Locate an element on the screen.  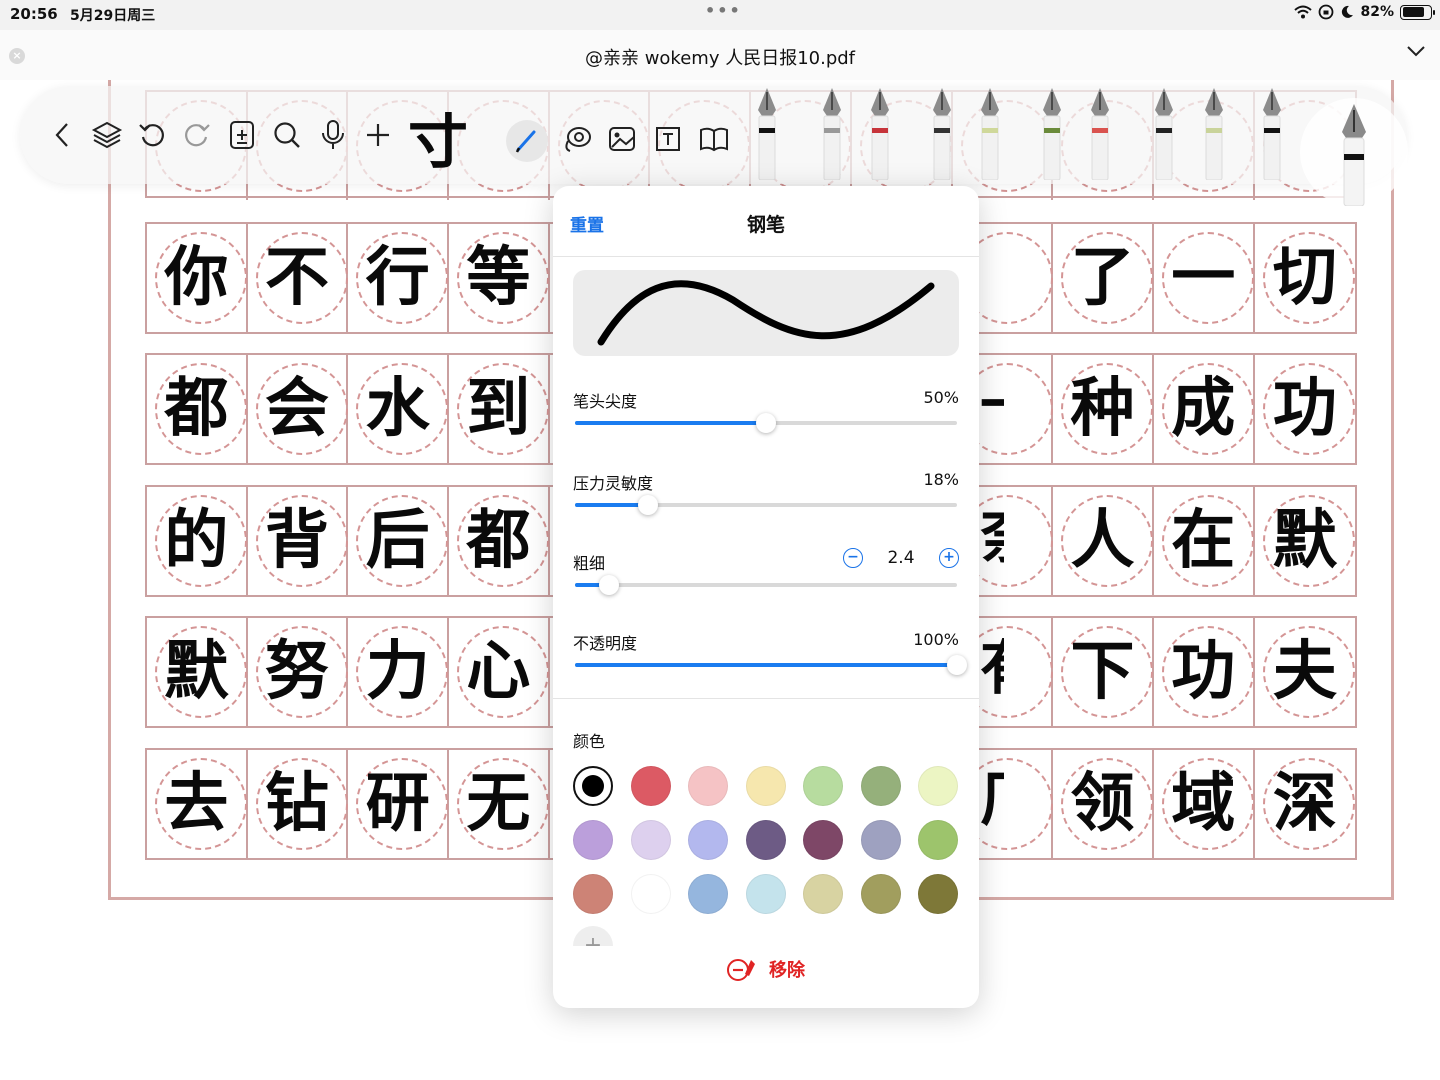
opacity-slider: 不透明度 100% is located at coordinates (770, 660).